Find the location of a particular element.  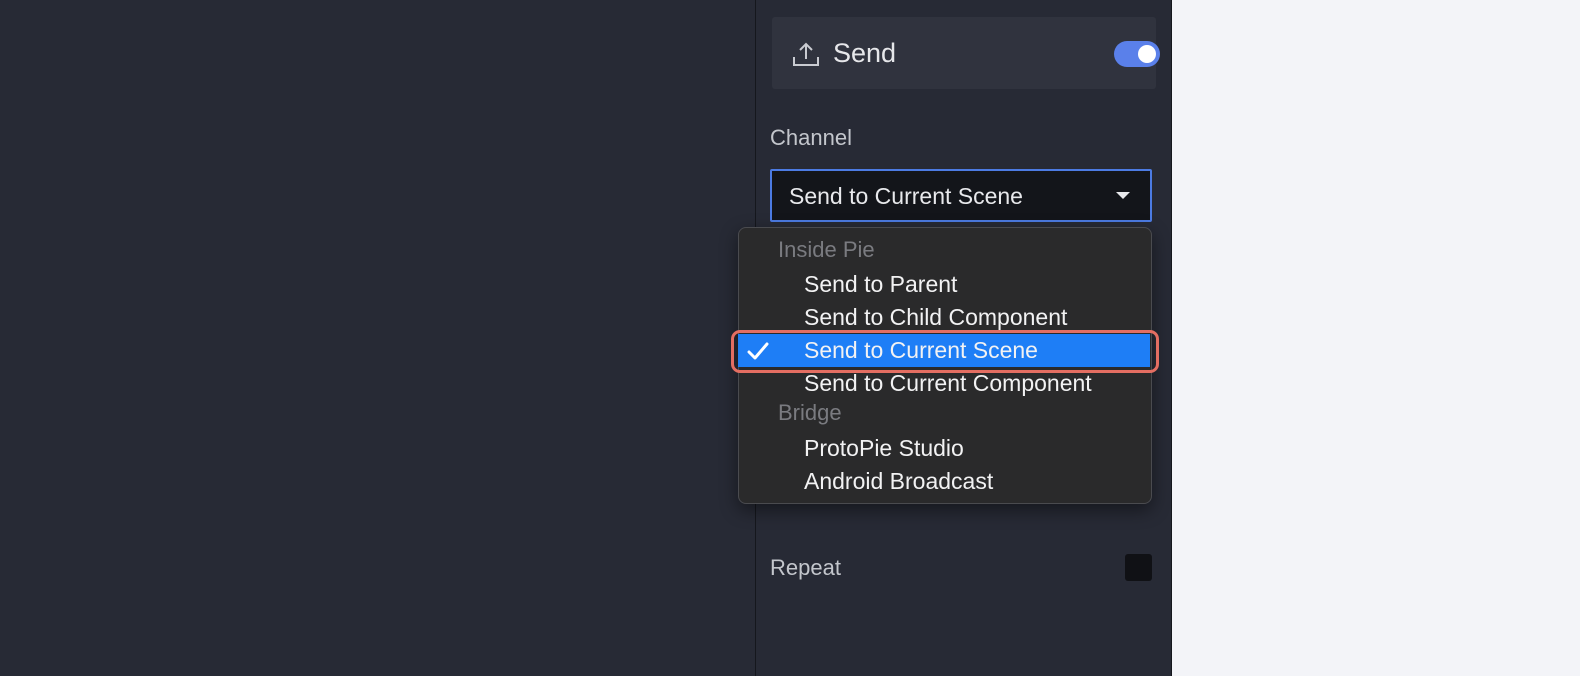

menu-item-send-to-current-component: Send to Current Component is located at coordinates (945, 383).